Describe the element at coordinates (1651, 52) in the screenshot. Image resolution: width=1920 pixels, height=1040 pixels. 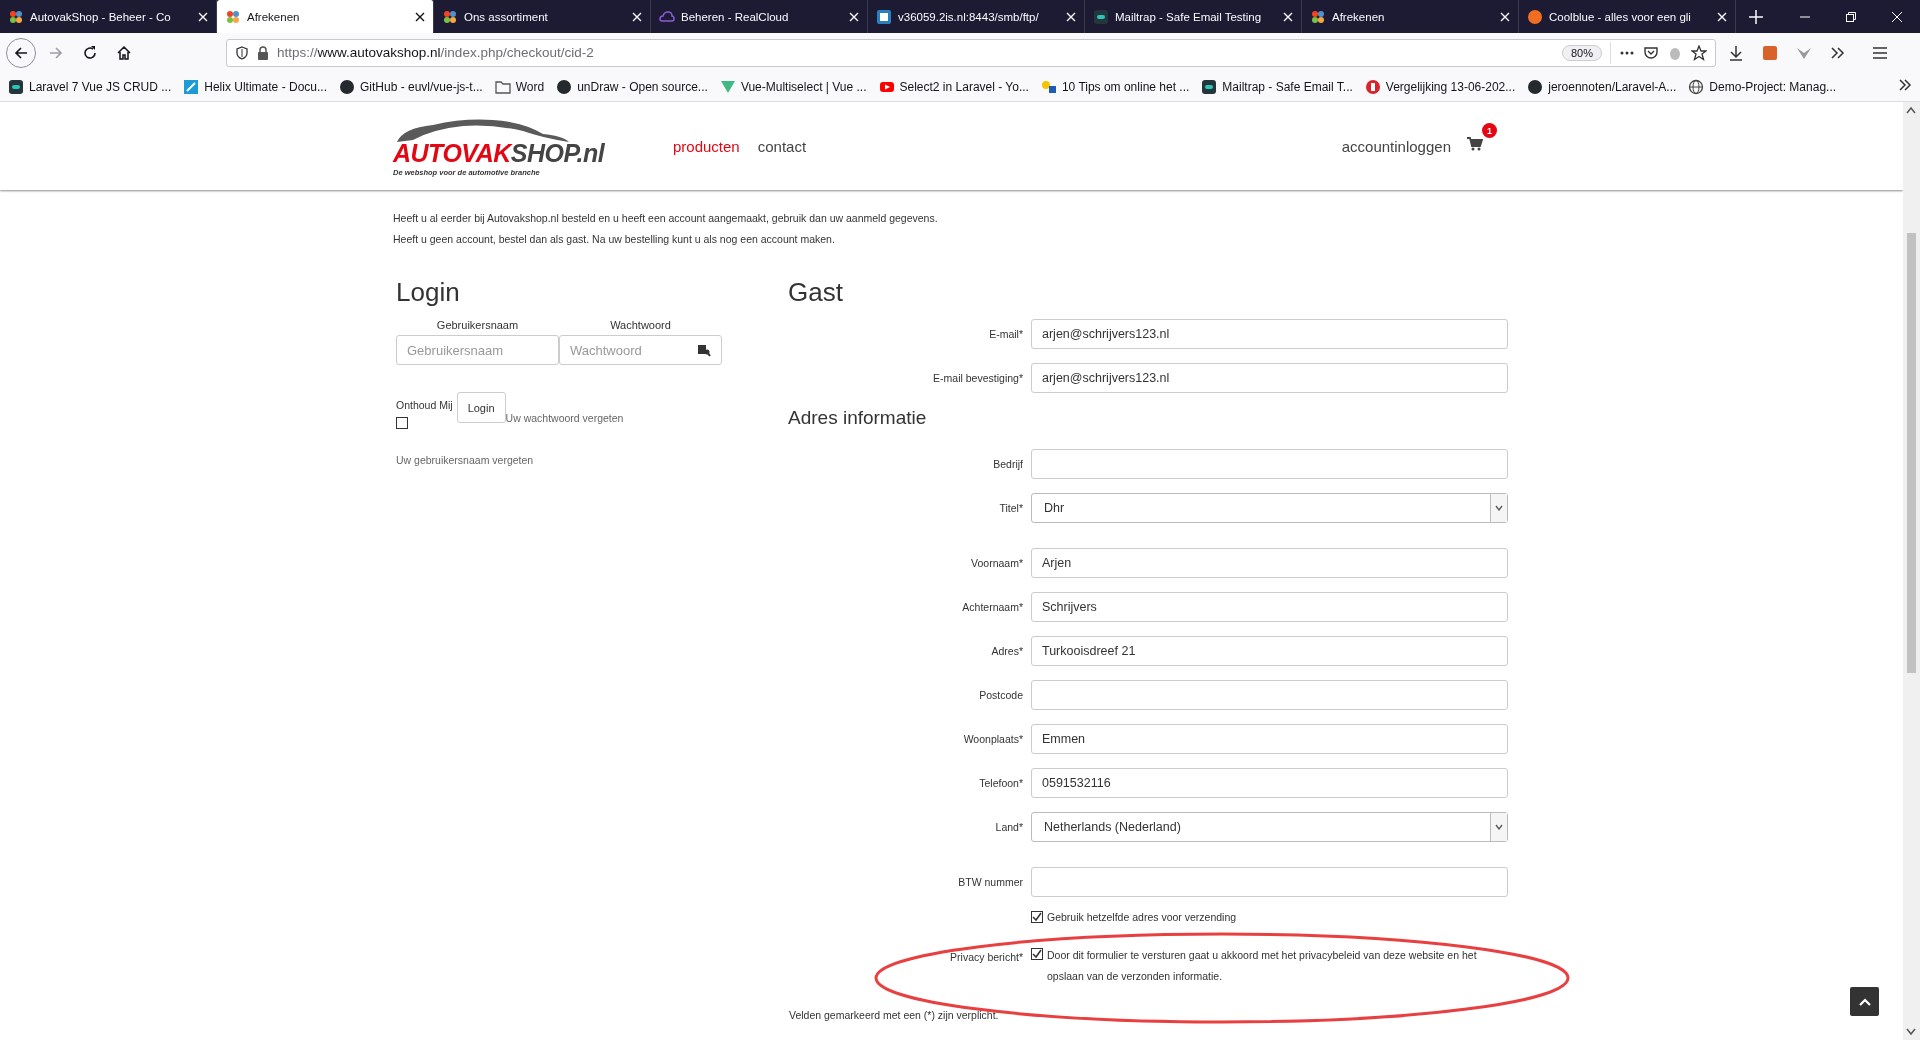
I see `pocket-icon` at that location.